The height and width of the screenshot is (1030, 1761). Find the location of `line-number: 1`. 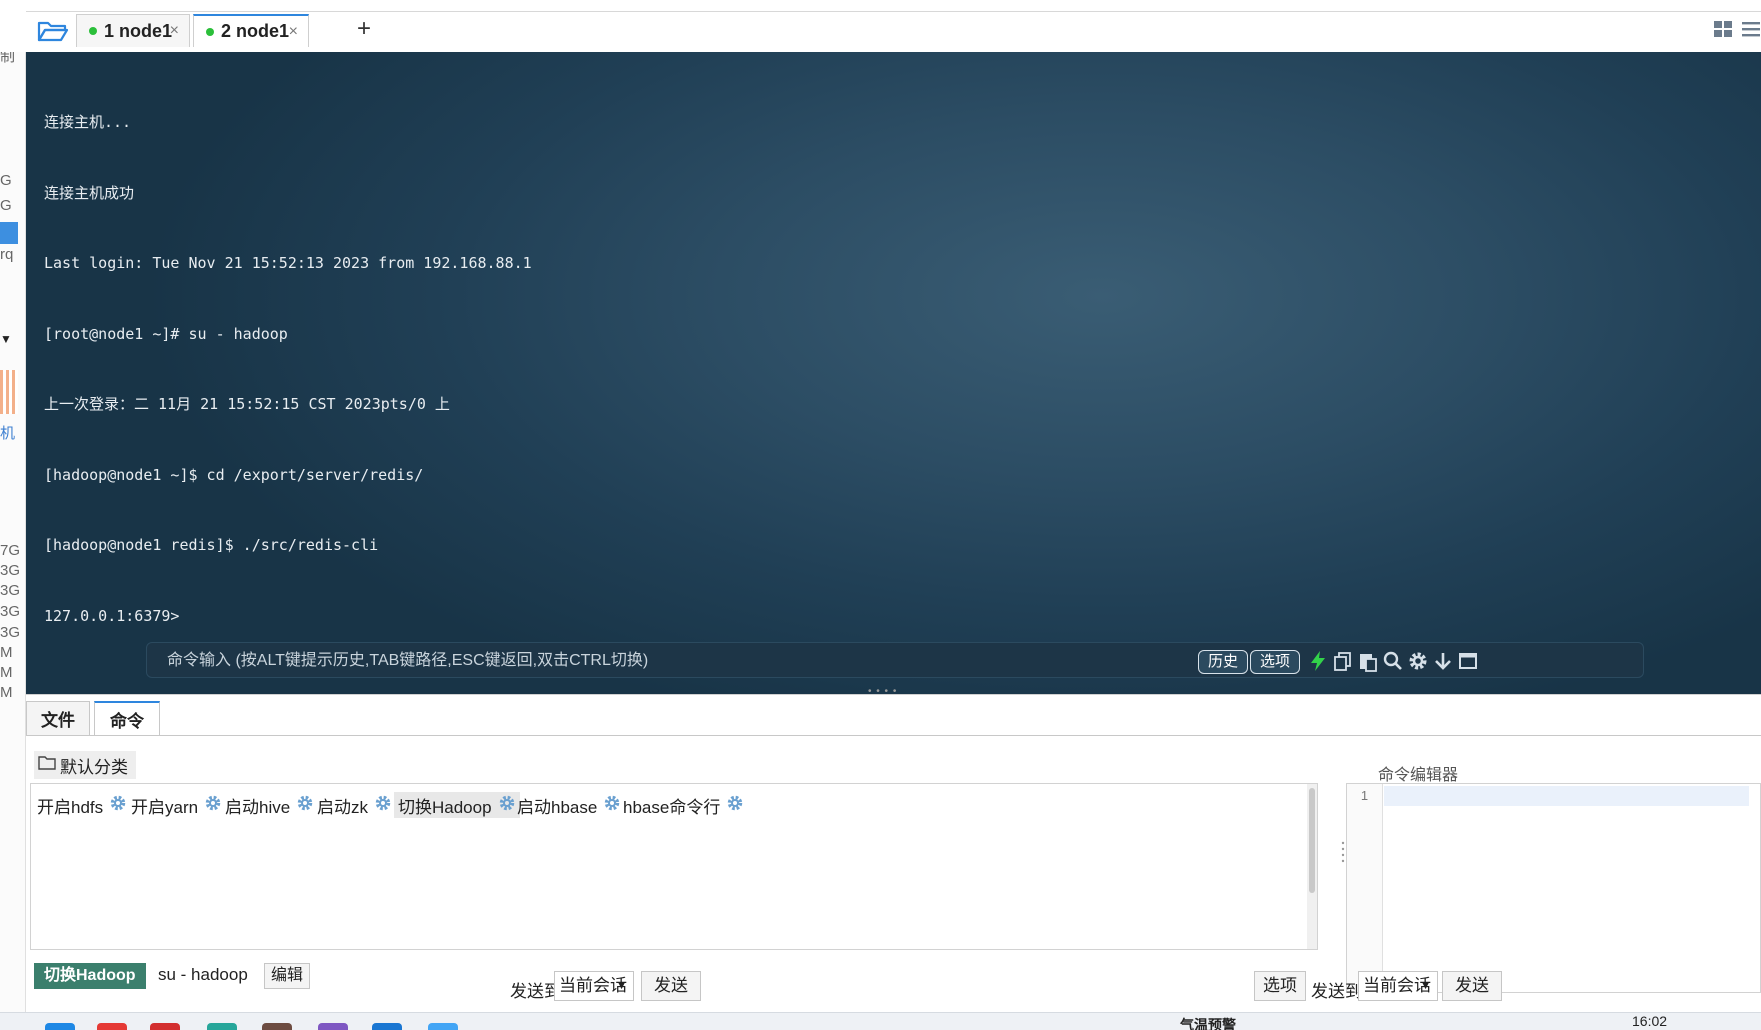

line-number: 1 is located at coordinates (1364, 795).